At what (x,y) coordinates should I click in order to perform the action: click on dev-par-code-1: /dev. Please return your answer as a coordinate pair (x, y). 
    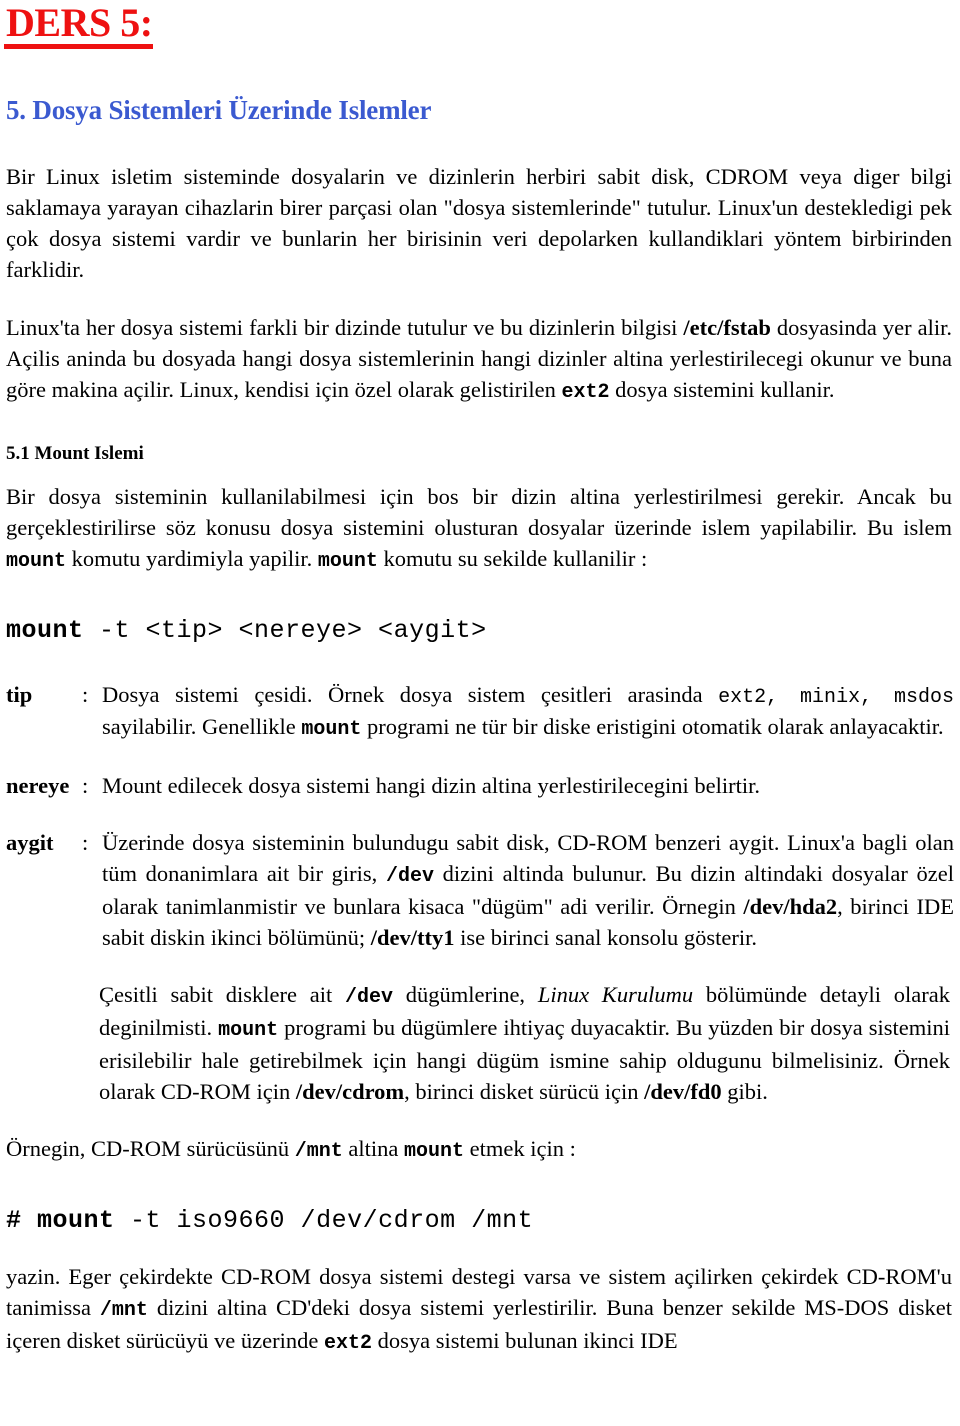
    Looking at the image, I should click on (368, 998).